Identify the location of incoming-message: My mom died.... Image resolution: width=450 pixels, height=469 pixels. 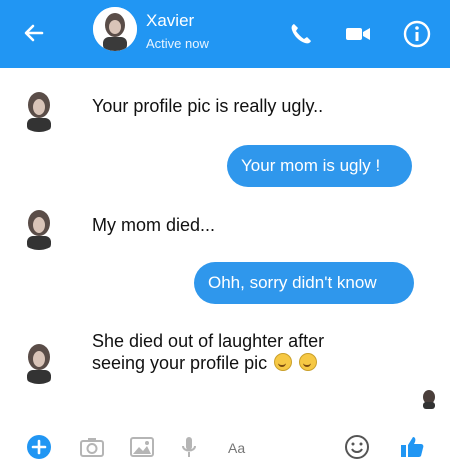
(154, 225).